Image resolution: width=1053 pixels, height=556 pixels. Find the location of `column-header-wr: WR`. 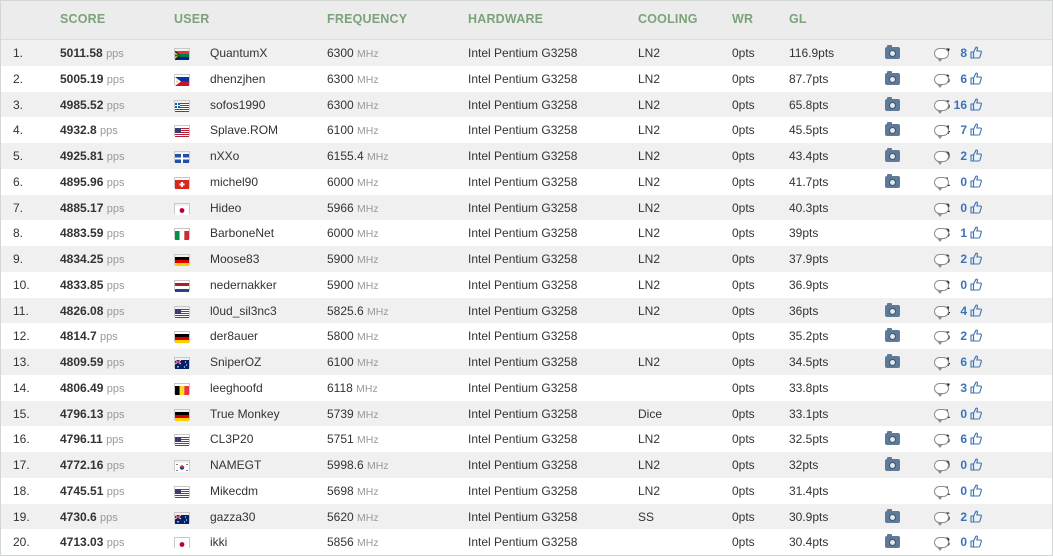

column-header-wr: WR is located at coordinates (742, 19).